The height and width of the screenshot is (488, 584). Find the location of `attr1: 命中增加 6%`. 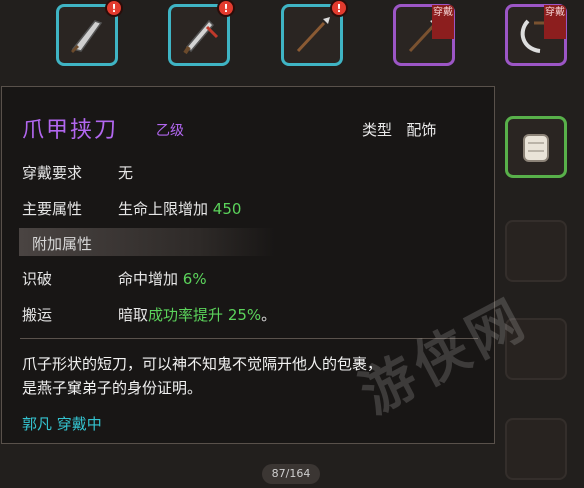

attr1: 命中增加 6% is located at coordinates (162, 278).